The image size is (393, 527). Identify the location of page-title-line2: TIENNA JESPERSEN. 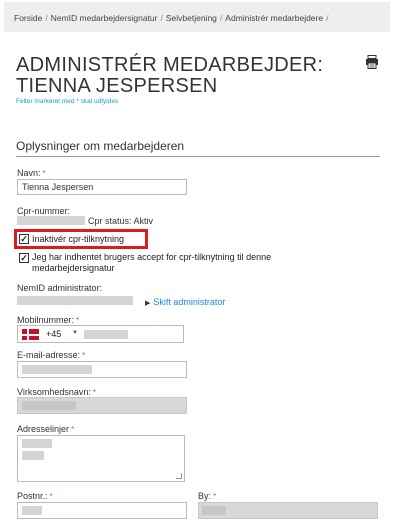
(117, 86).